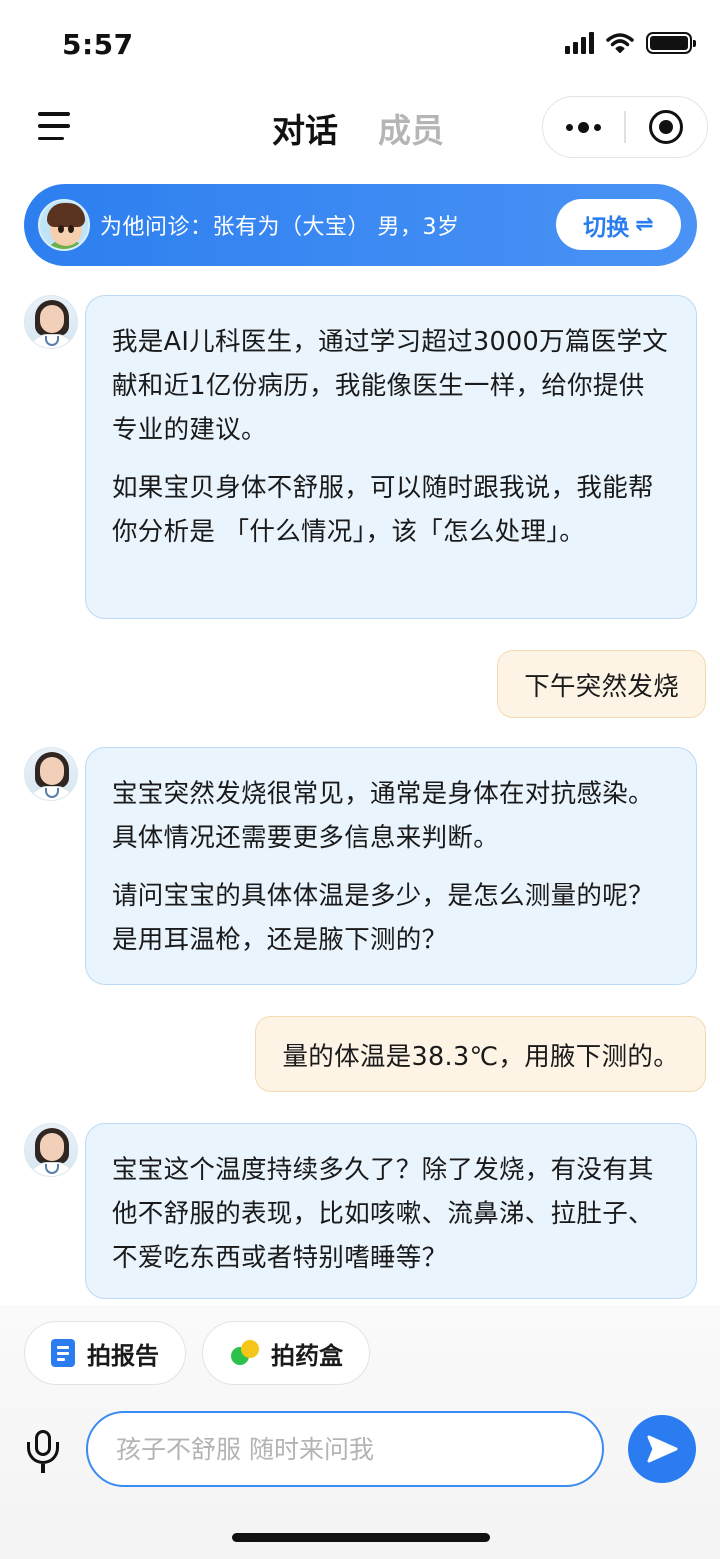 This screenshot has height=1559, width=720. What do you see at coordinates (583, 127) in the screenshot?
I see `more-icon` at bounding box center [583, 127].